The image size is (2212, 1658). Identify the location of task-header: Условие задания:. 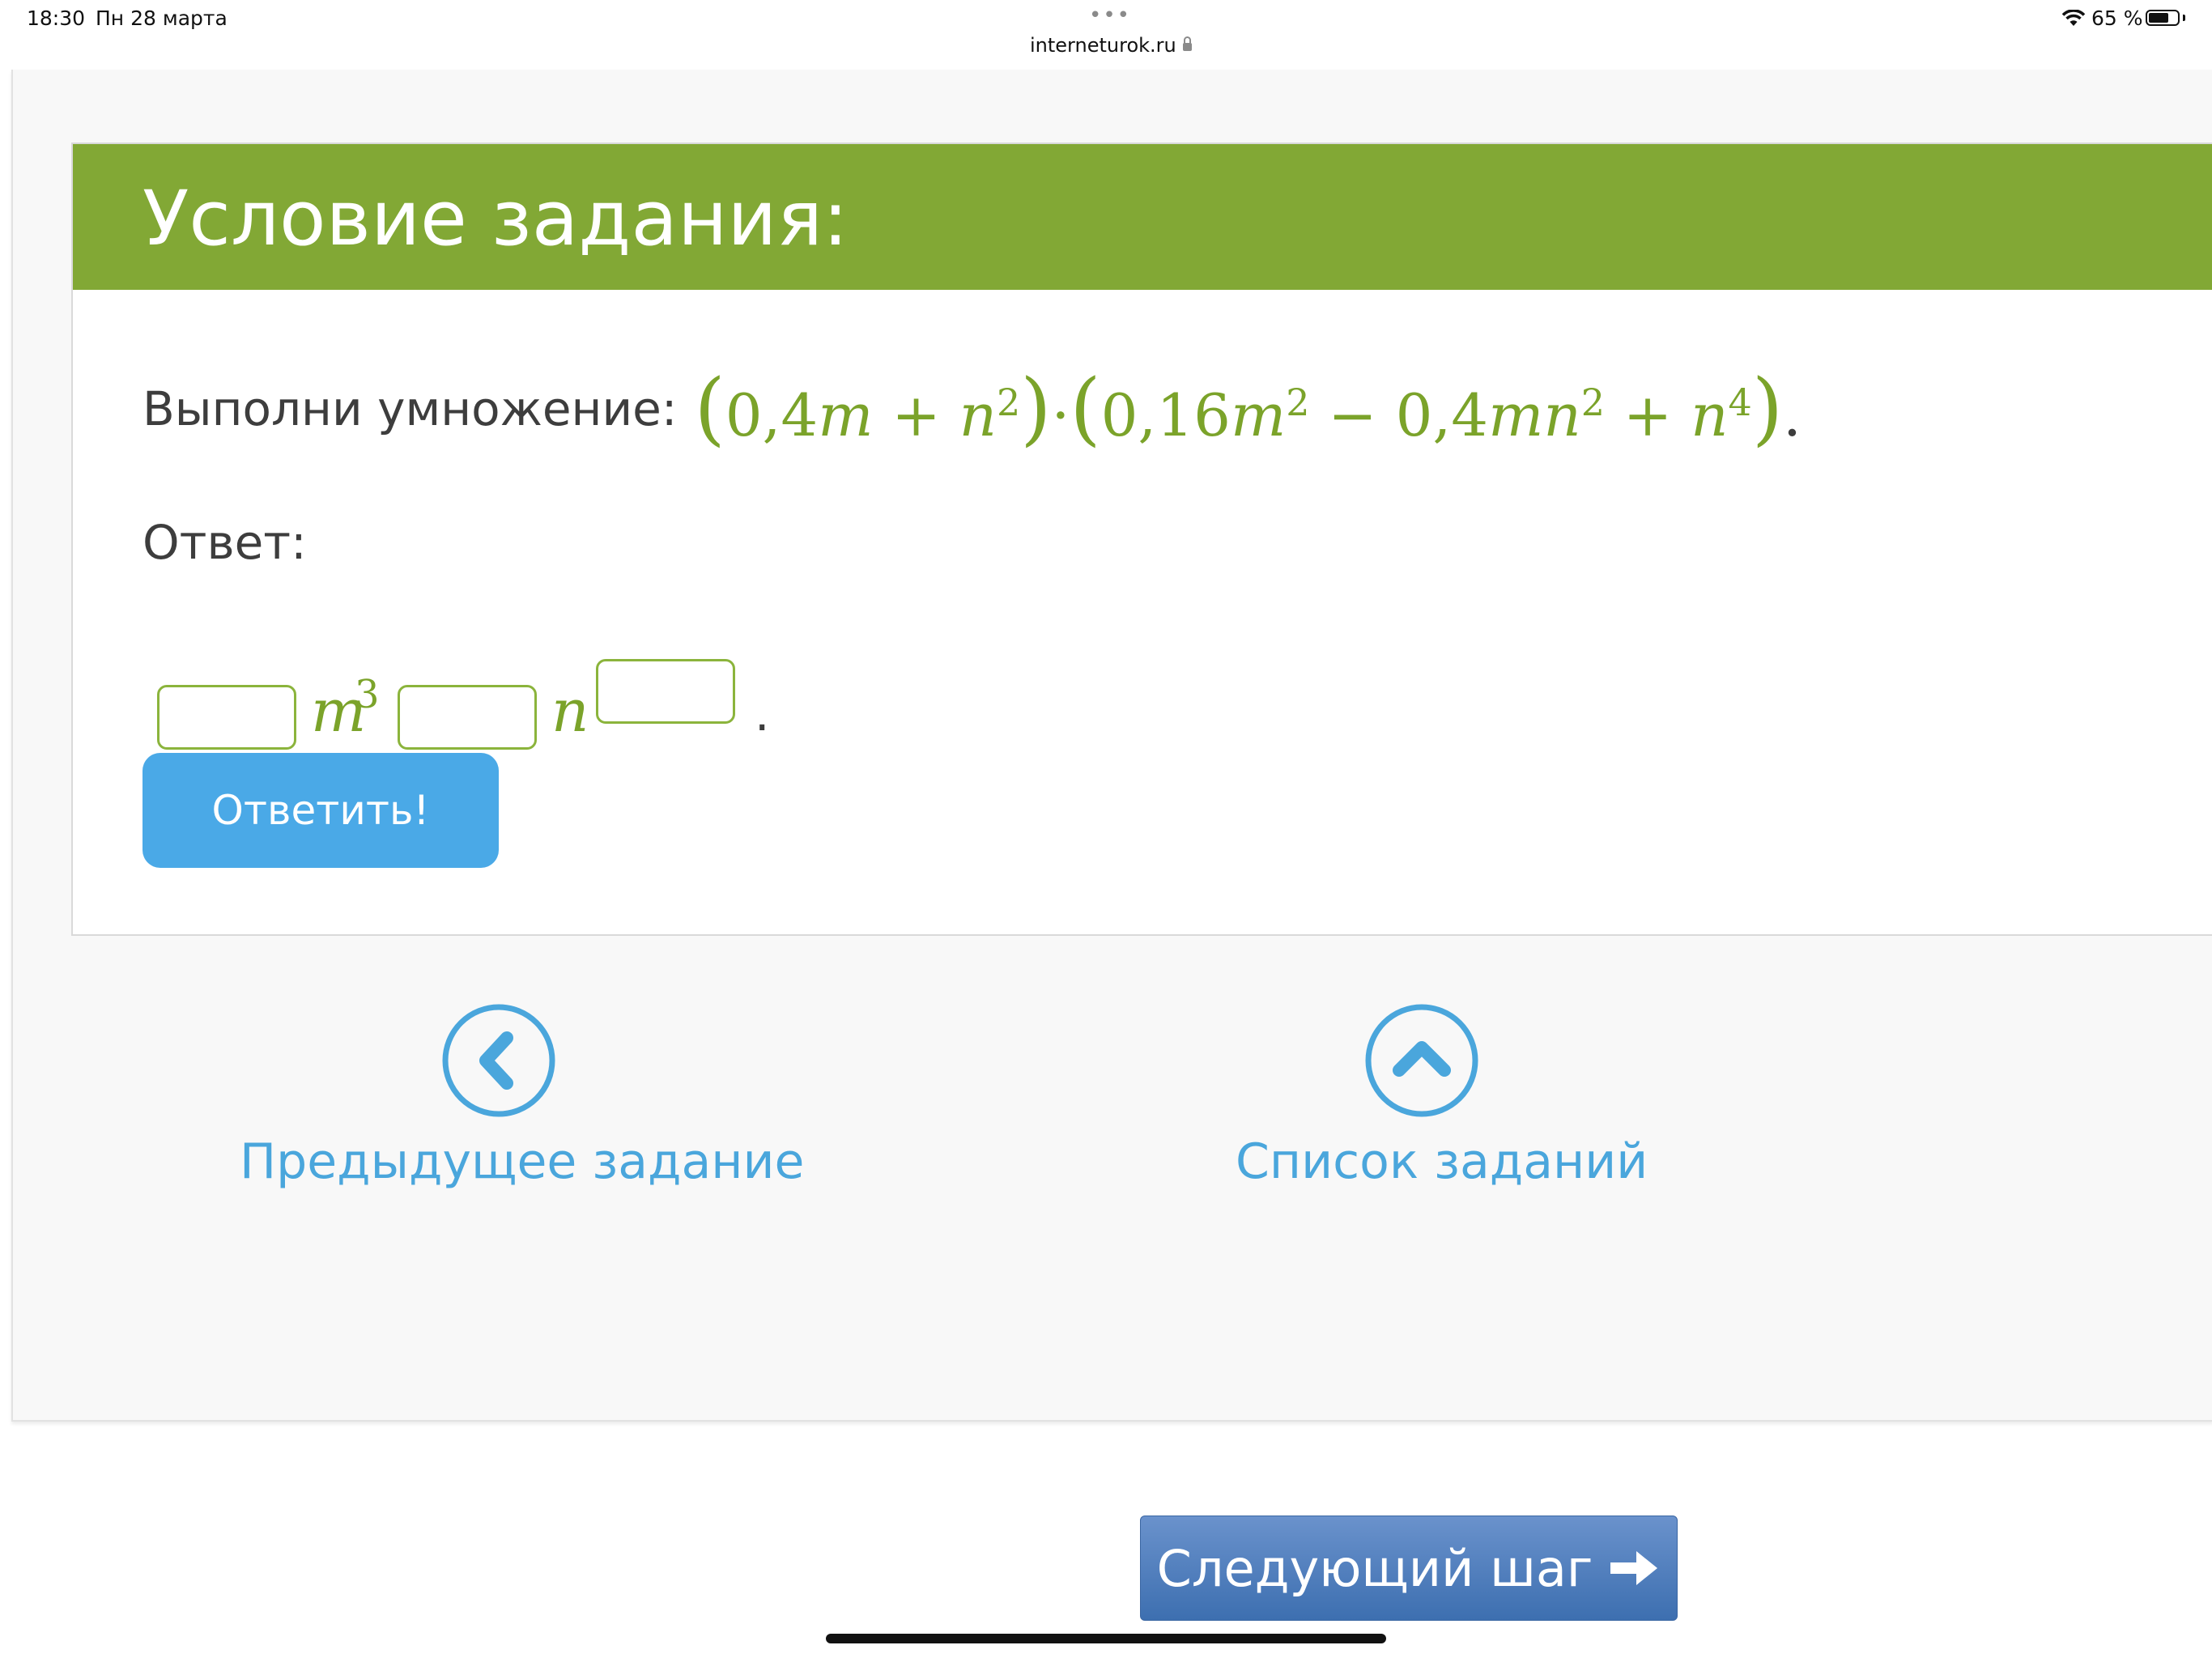
(1143, 217).